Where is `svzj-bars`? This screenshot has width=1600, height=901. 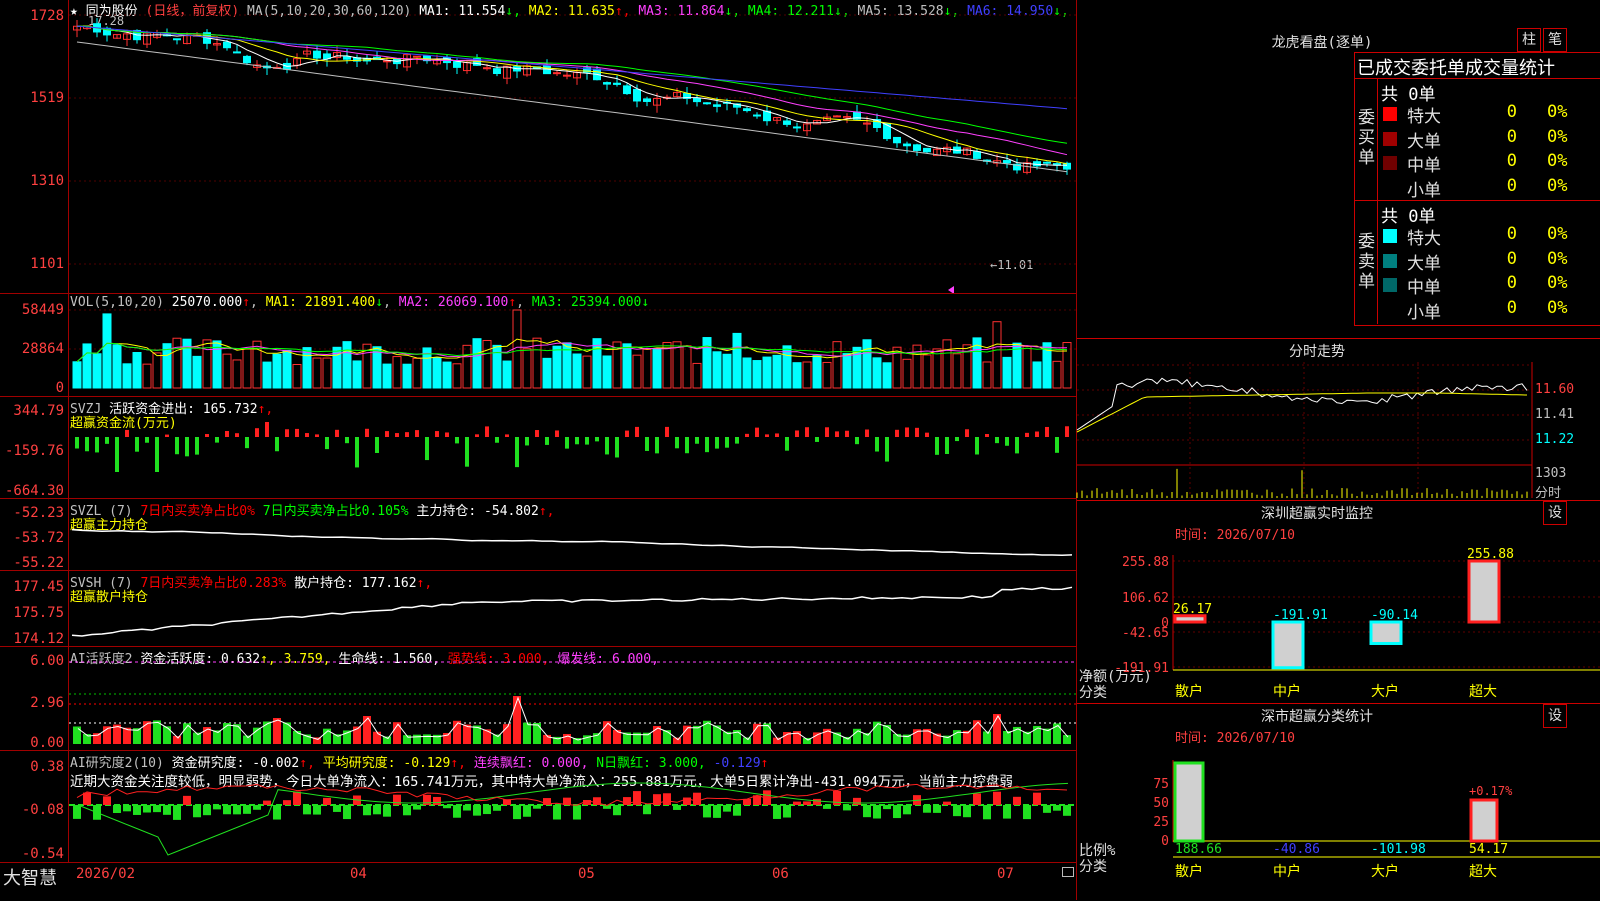
svzj-bars is located at coordinates (572, 447).